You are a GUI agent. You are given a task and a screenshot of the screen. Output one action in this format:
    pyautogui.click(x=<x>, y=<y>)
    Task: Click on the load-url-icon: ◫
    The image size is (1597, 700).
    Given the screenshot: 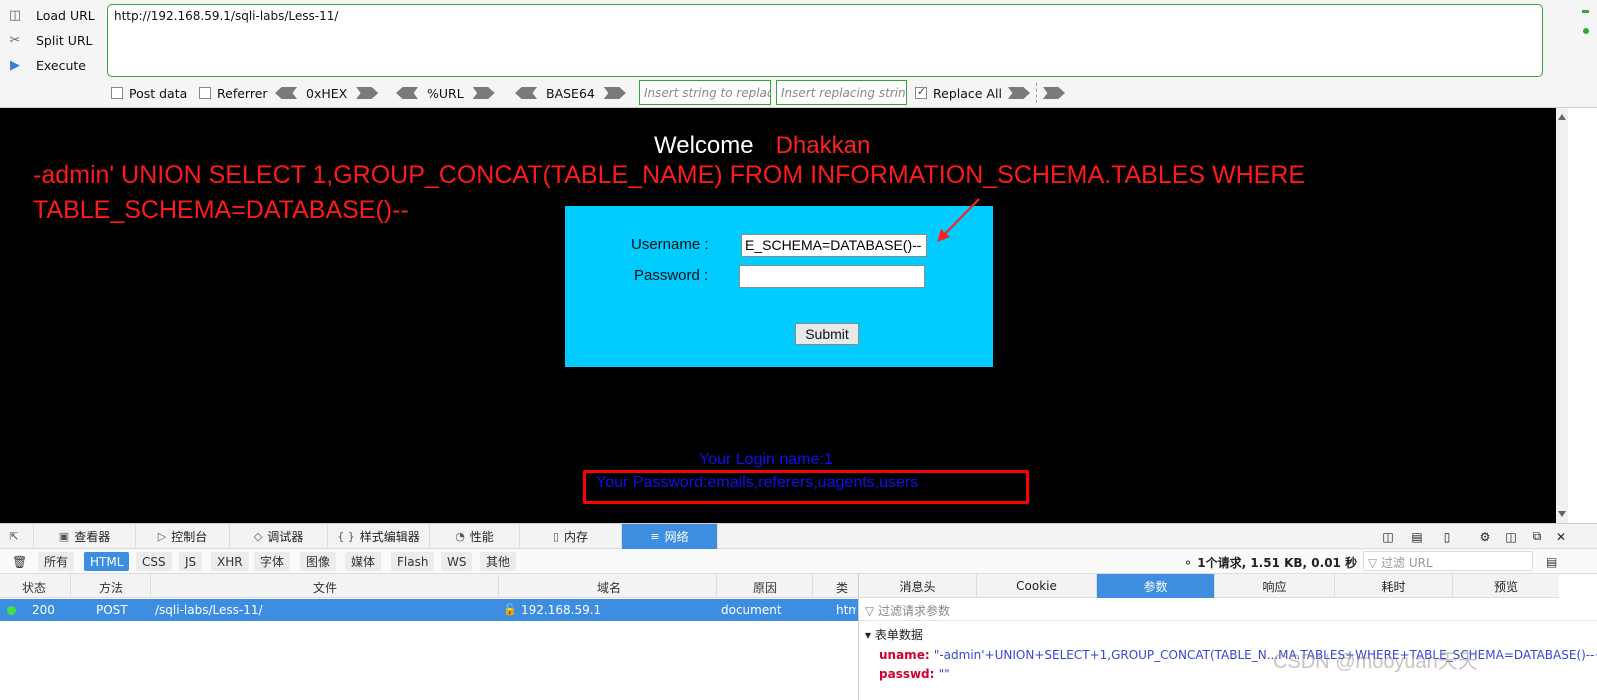 What is the action you would take?
    pyautogui.click(x=15, y=15)
    